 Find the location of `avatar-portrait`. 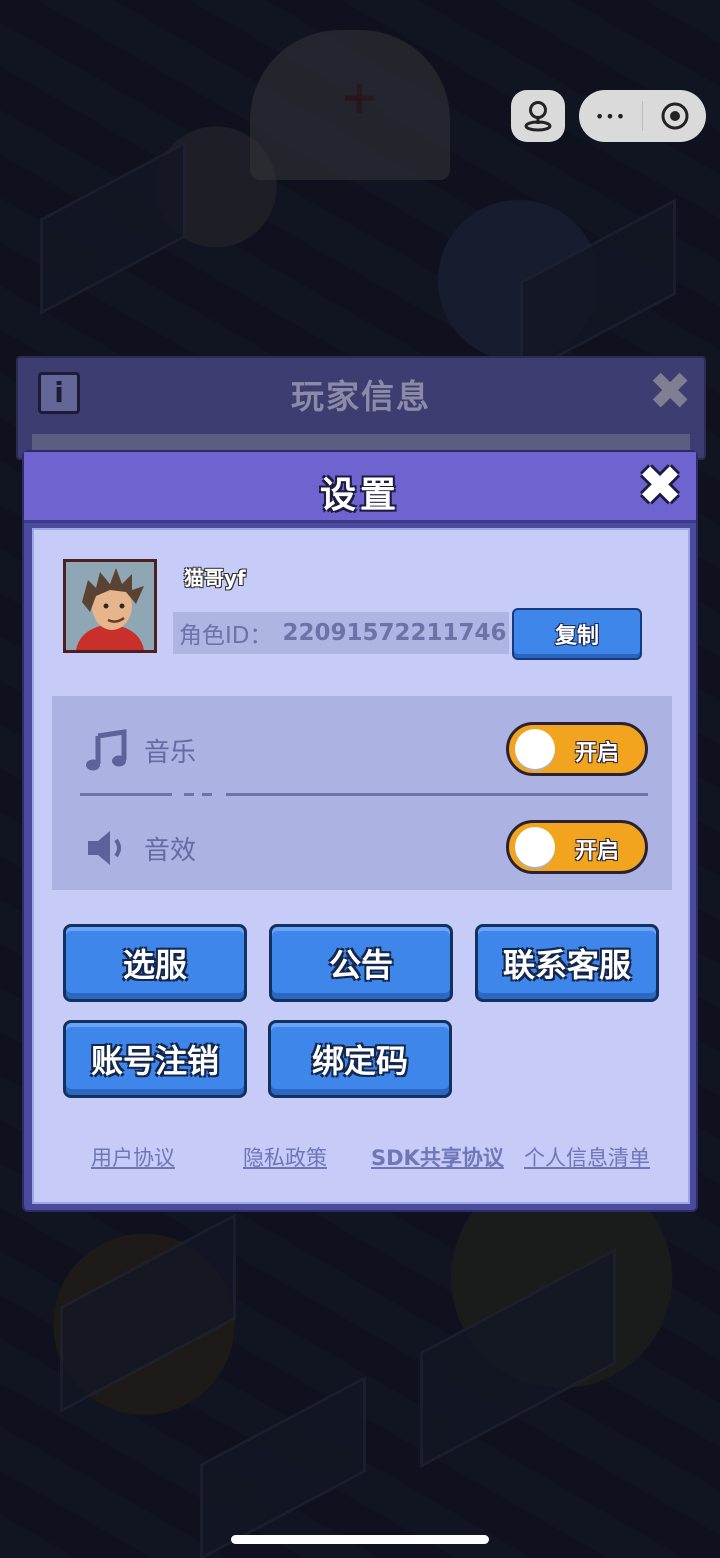

avatar-portrait is located at coordinates (110, 606).